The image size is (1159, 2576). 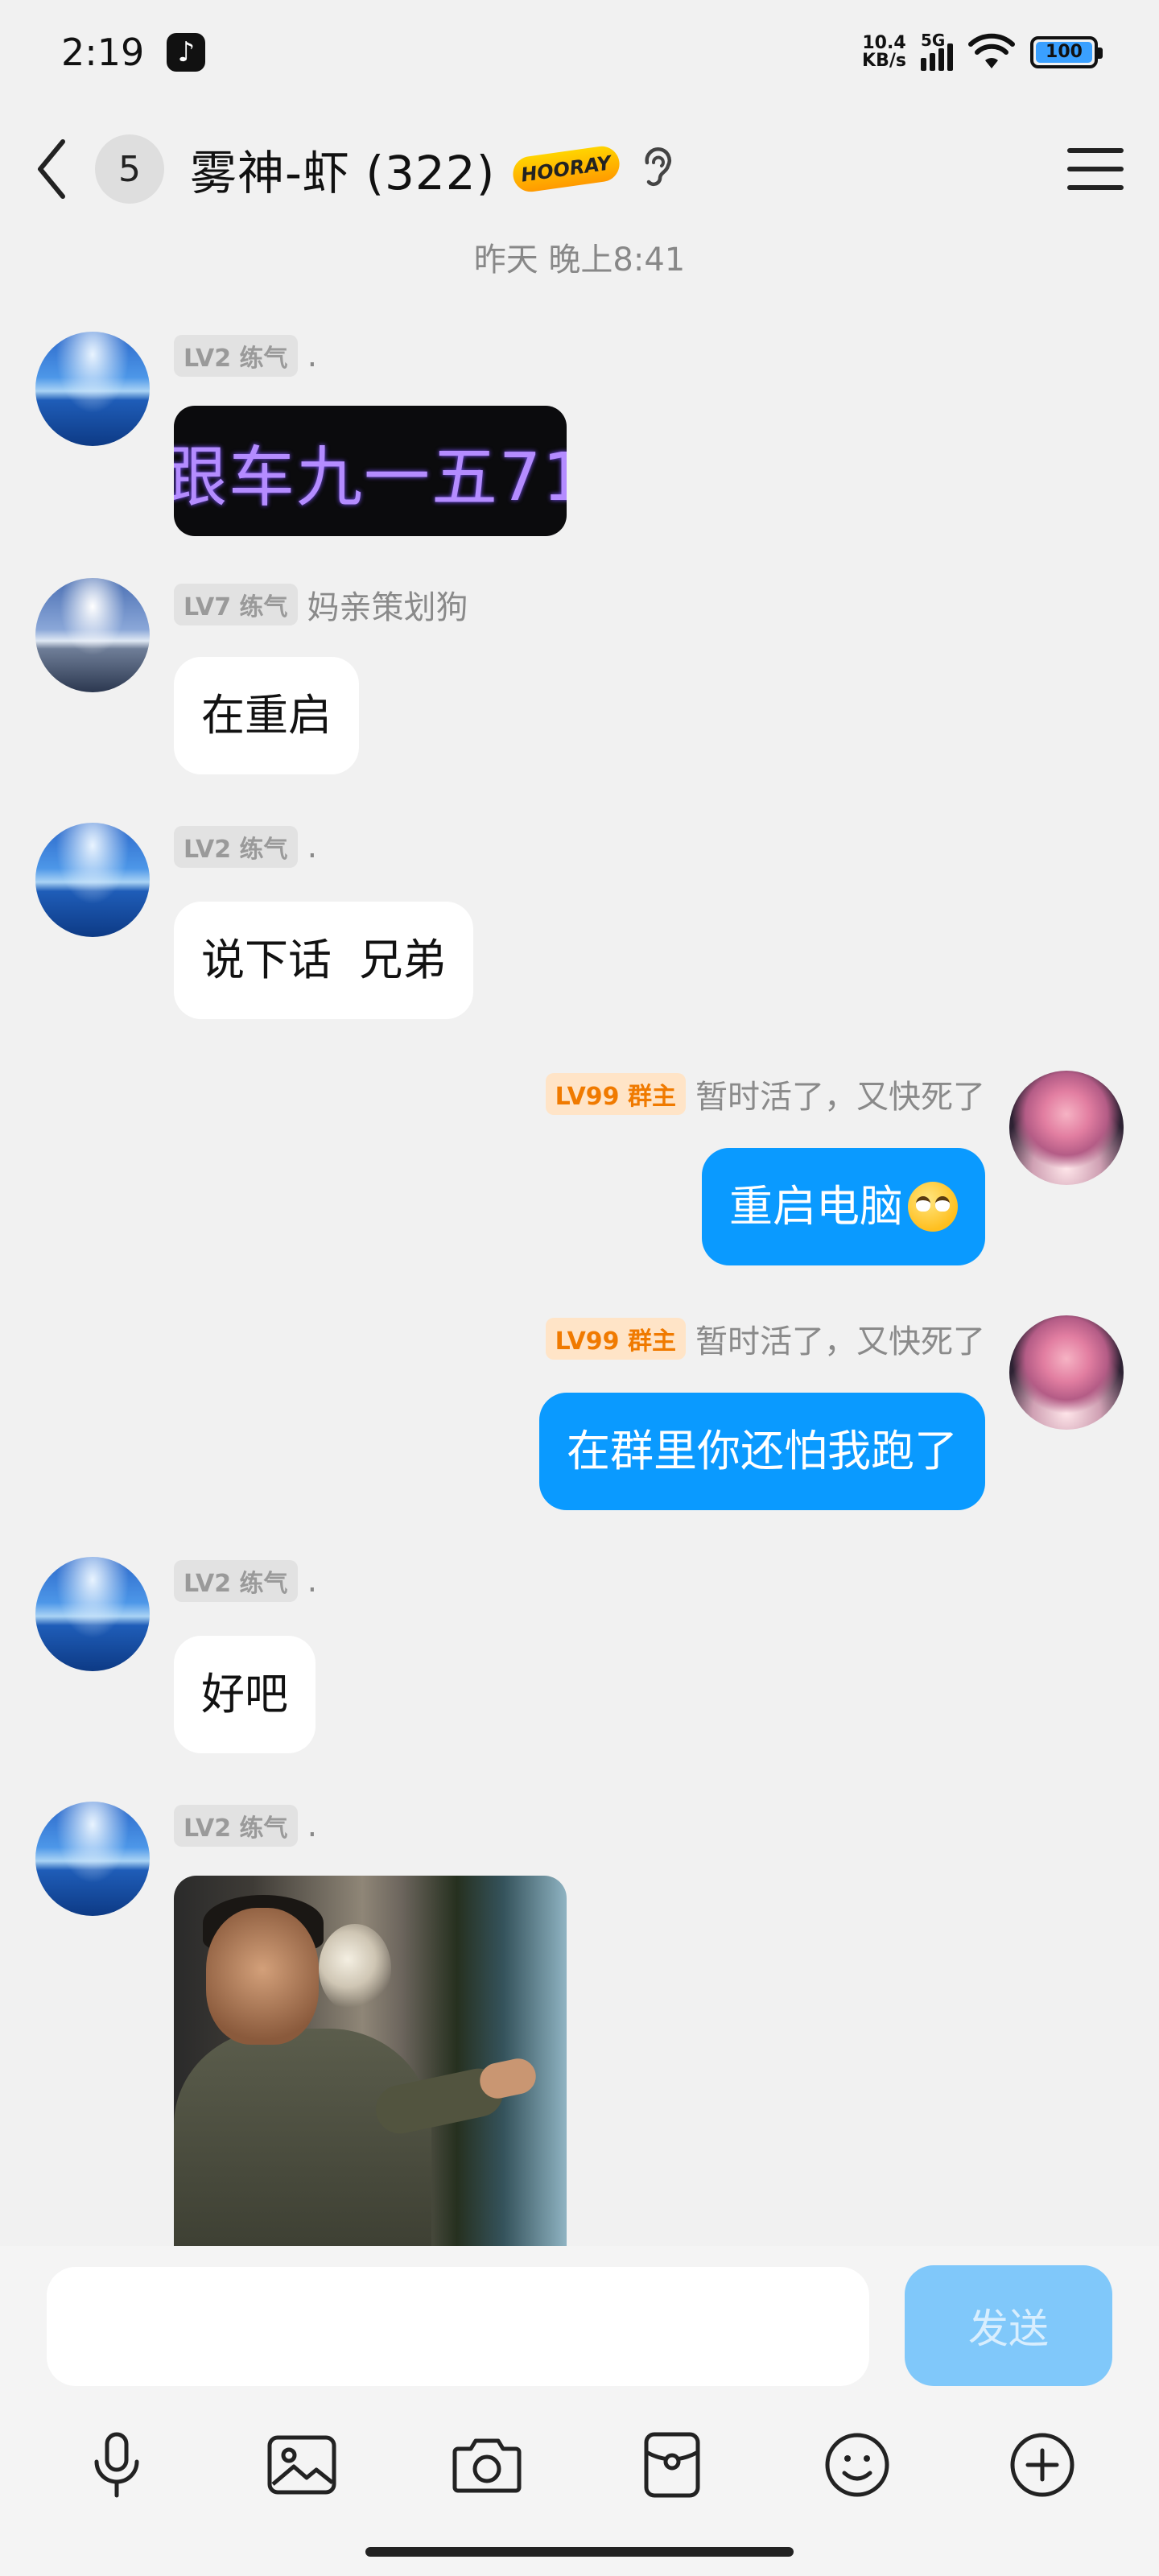 I want to click on message-bubble: 重启电脑, so click(x=843, y=1206).